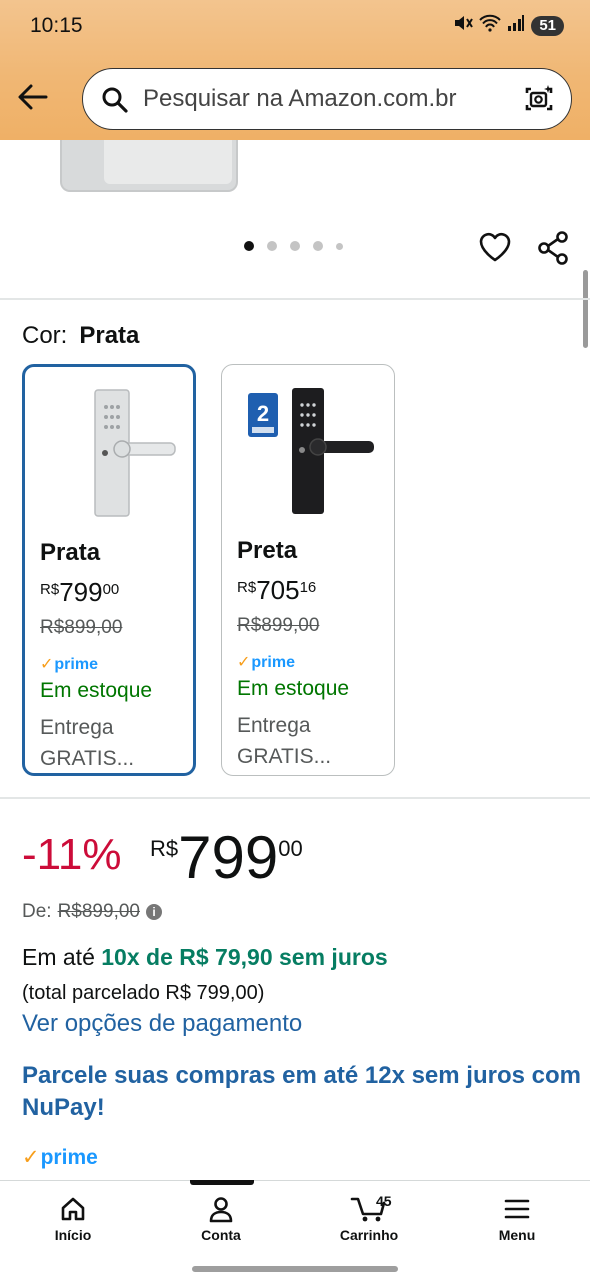 The width and height of the screenshot is (590, 1281). What do you see at coordinates (553, 250) in the screenshot?
I see `share-icon` at bounding box center [553, 250].